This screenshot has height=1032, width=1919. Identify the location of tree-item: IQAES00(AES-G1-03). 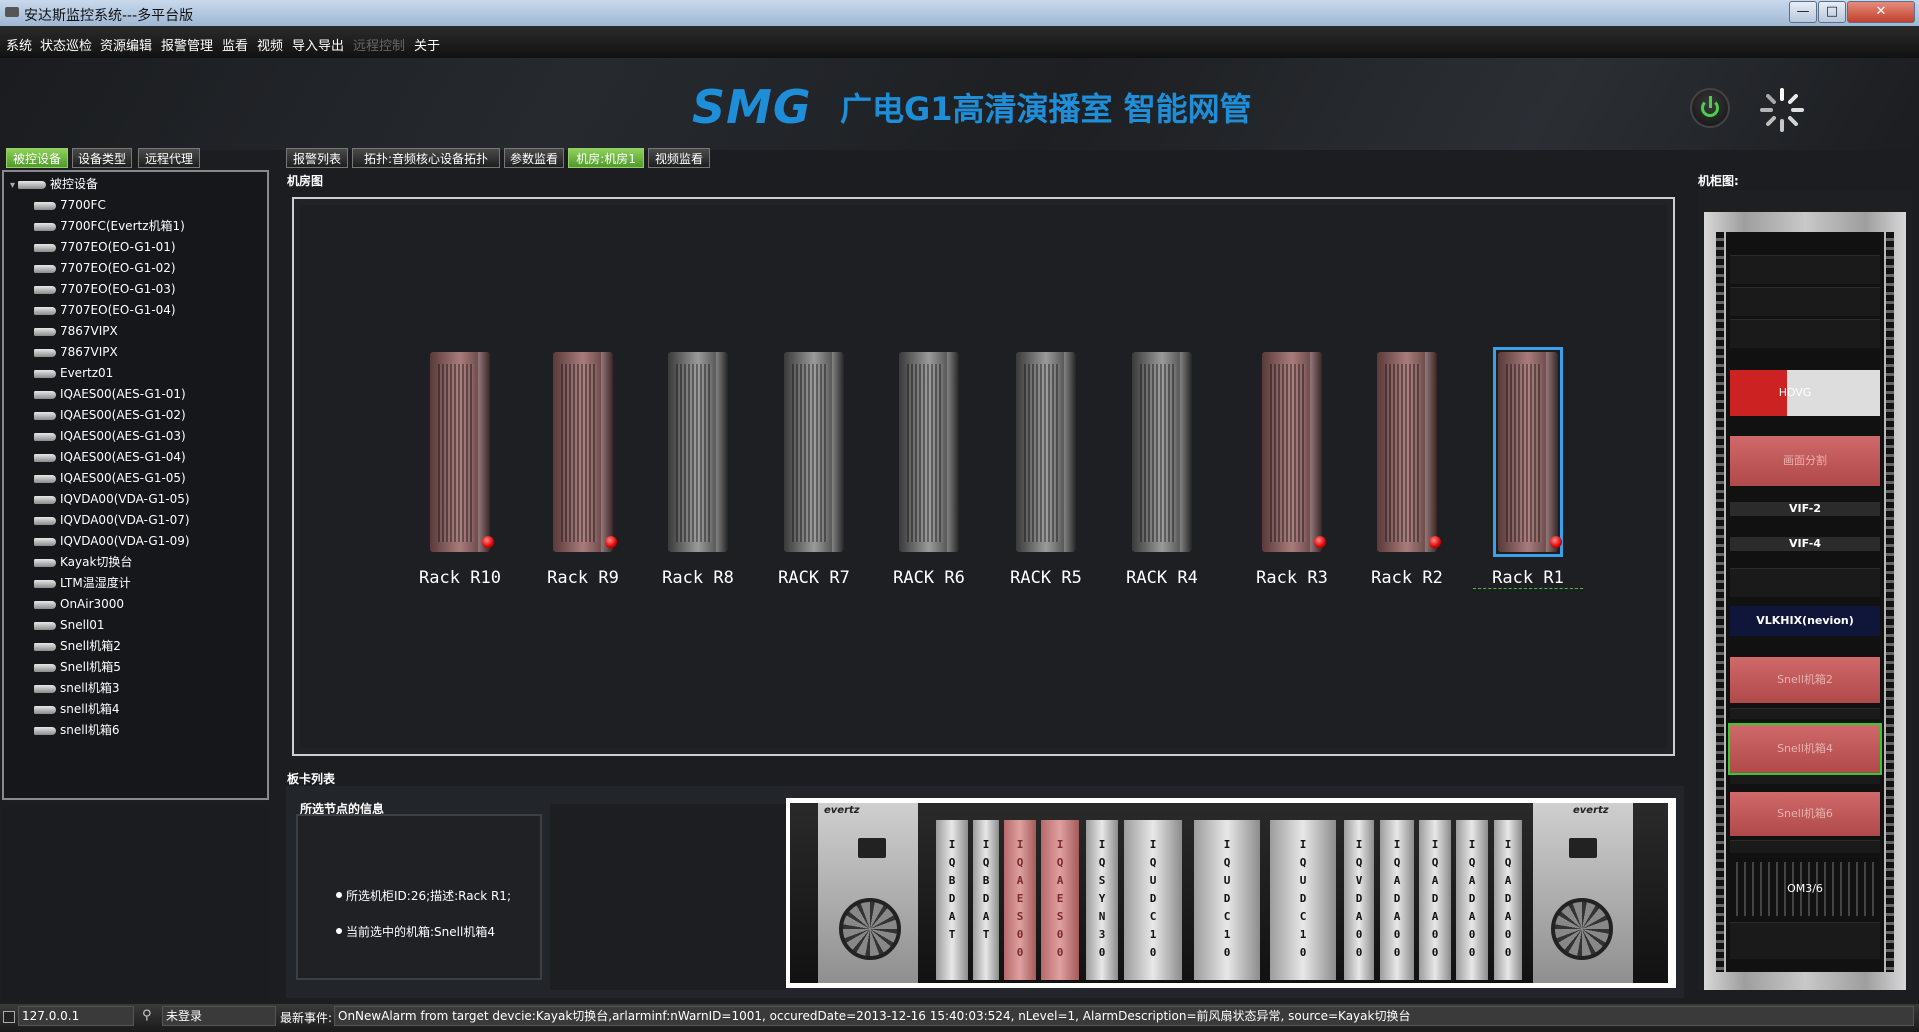
(110, 436).